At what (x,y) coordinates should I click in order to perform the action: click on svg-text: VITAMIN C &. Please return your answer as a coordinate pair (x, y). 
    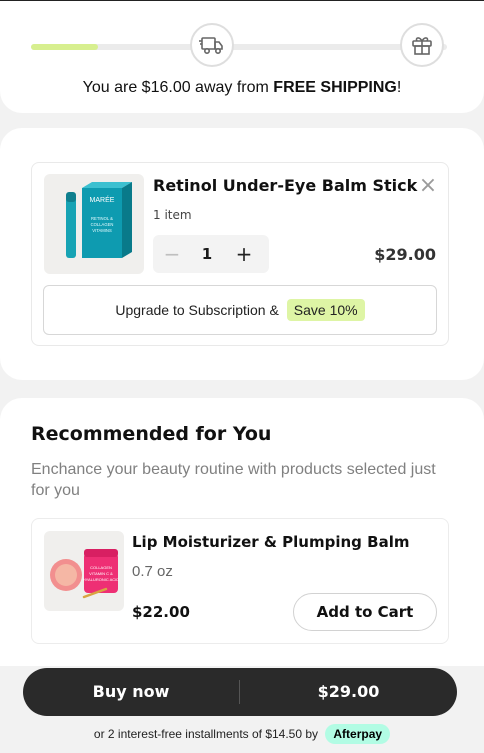
    Looking at the image, I should click on (101, 573).